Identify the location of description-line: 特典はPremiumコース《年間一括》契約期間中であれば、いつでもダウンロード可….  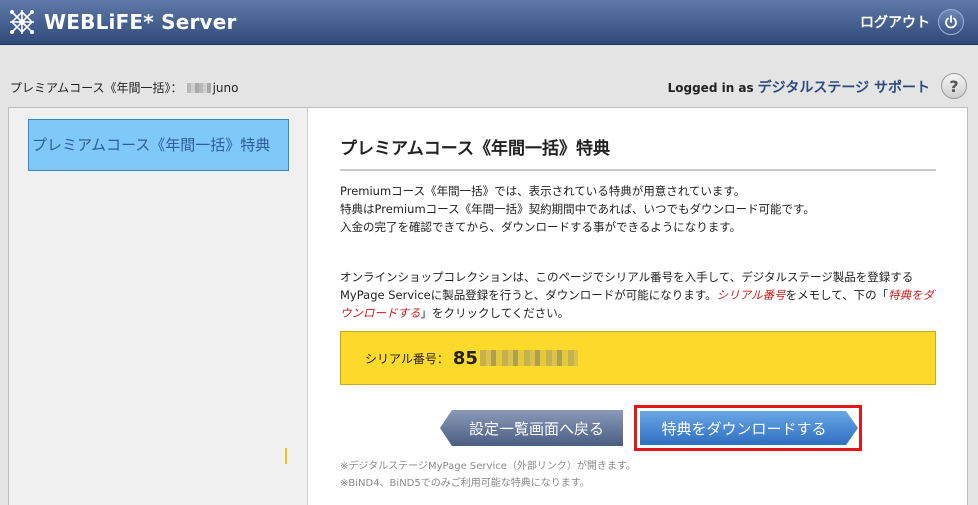
(577, 209).